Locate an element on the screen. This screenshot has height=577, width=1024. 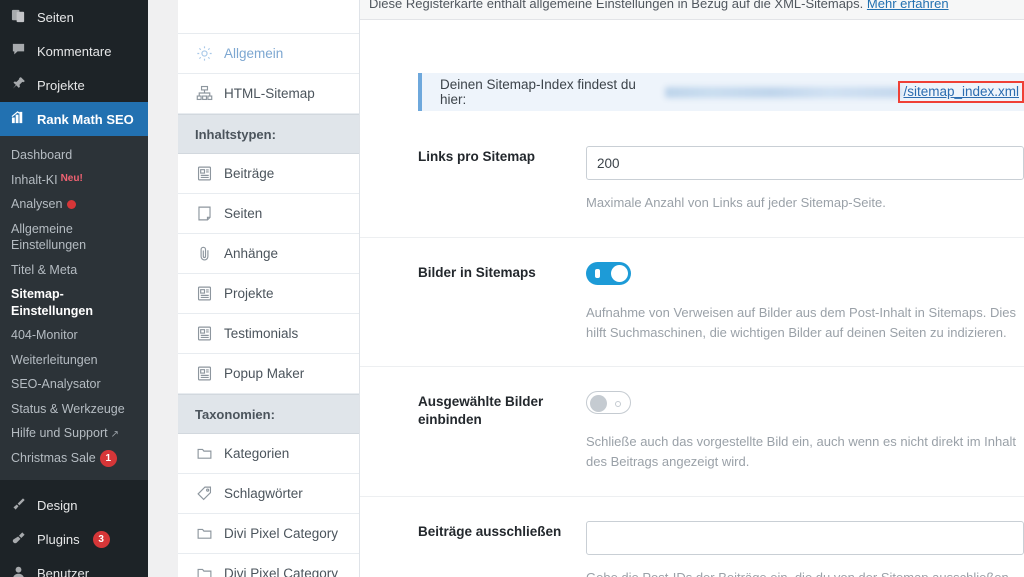
nav-item-label: Schlagwörter is located at coordinates (263, 493).